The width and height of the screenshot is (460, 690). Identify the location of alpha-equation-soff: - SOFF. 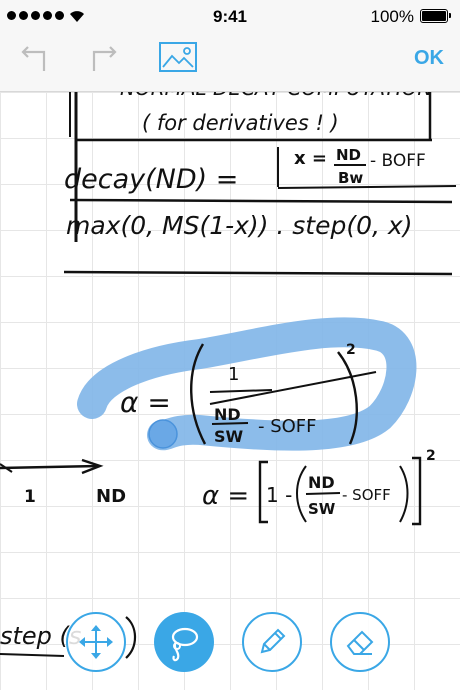
(287, 426).